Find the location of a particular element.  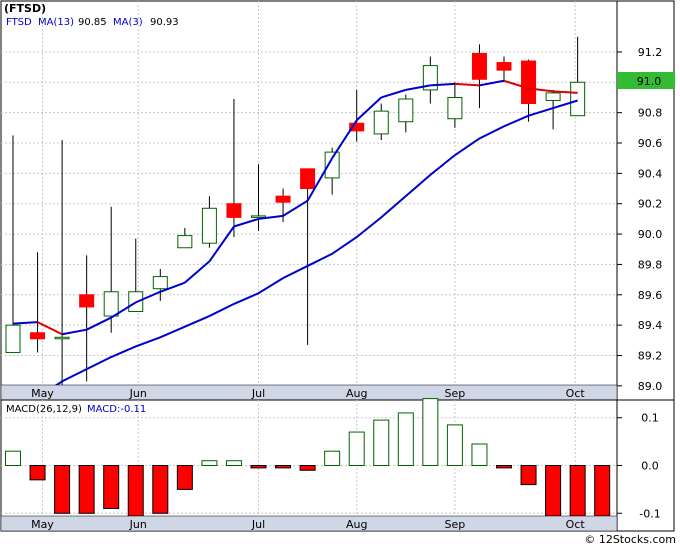

price-tick-label: 90.4 is located at coordinates (650, 173).